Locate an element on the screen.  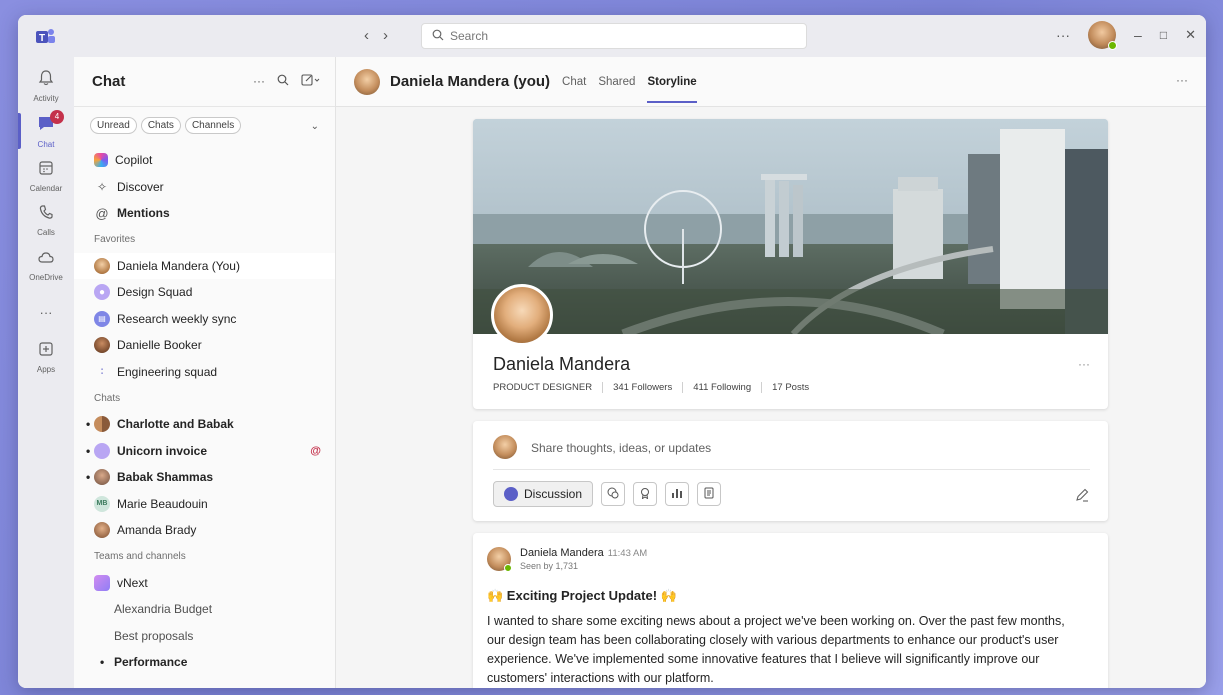
profile-avatar is located at coordinates (522, 315).